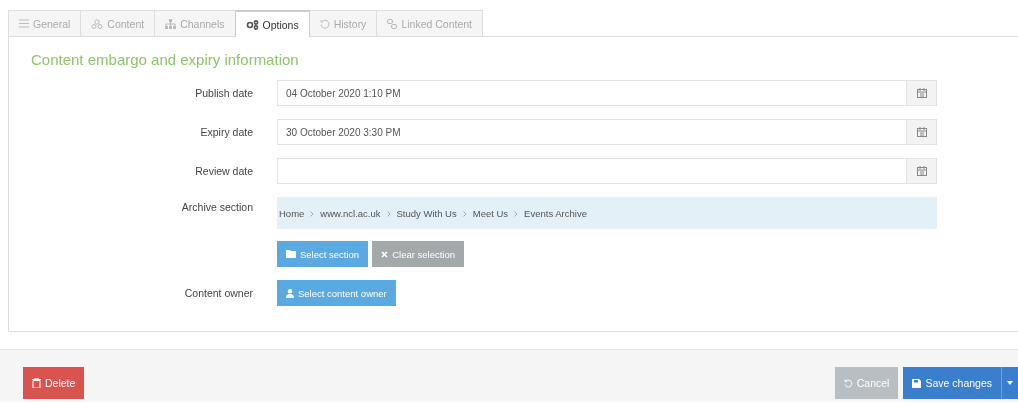 The image size is (1018, 403). I want to click on action-button: Select content owner, so click(336, 293).